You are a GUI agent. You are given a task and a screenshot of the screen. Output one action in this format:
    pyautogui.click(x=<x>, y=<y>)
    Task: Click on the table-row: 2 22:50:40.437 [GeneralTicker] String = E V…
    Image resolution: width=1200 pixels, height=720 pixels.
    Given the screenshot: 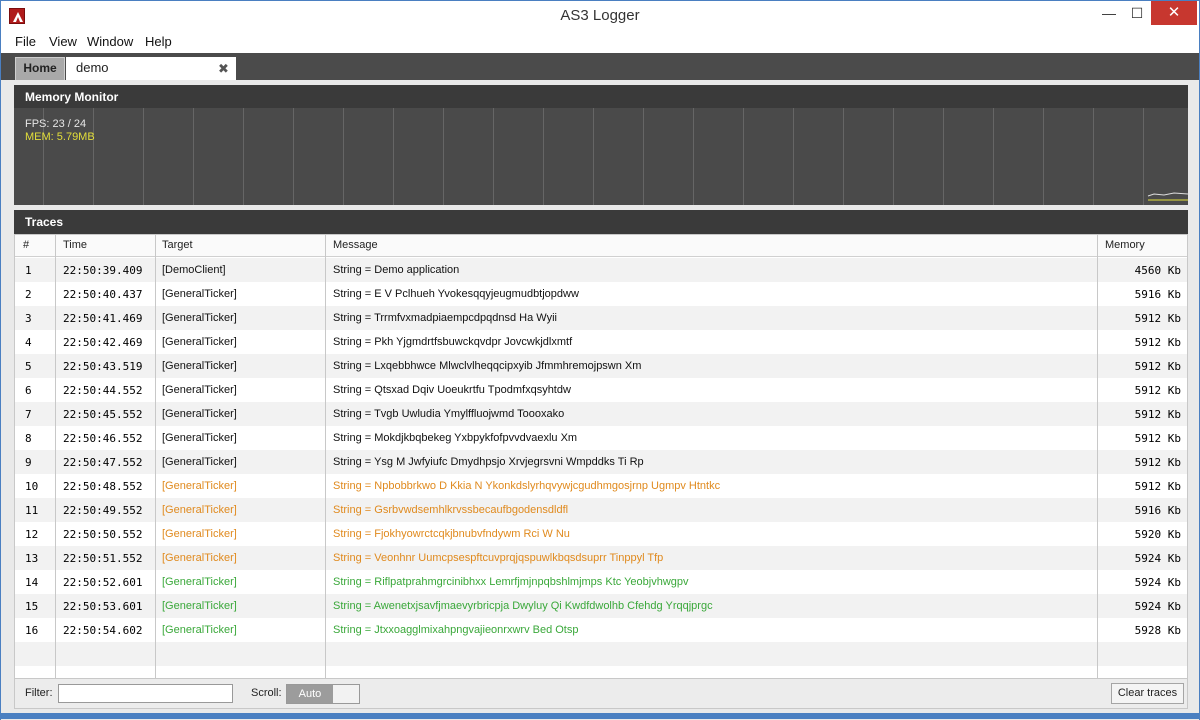 What is the action you would take?
    pyautogui.click(x=601, y=294)
    